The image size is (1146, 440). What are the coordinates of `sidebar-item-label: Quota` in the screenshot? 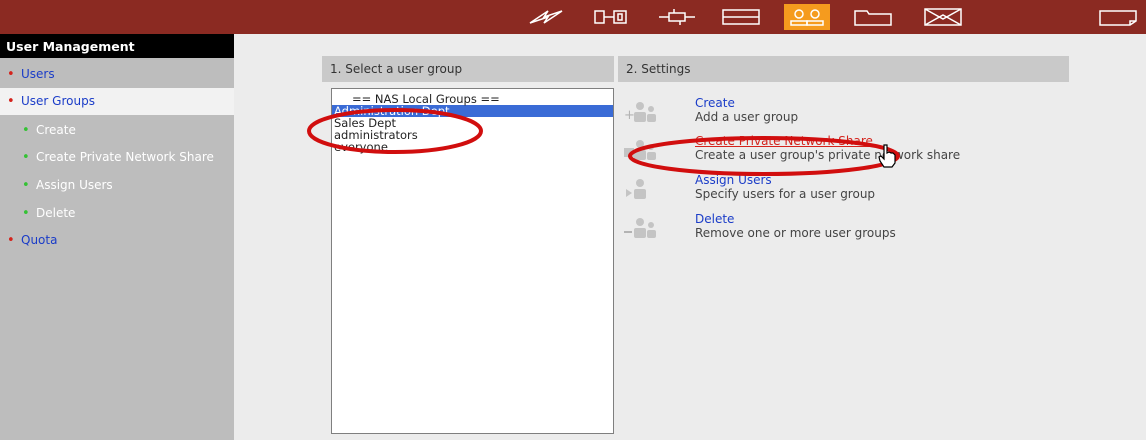 It's located at (39, 240).